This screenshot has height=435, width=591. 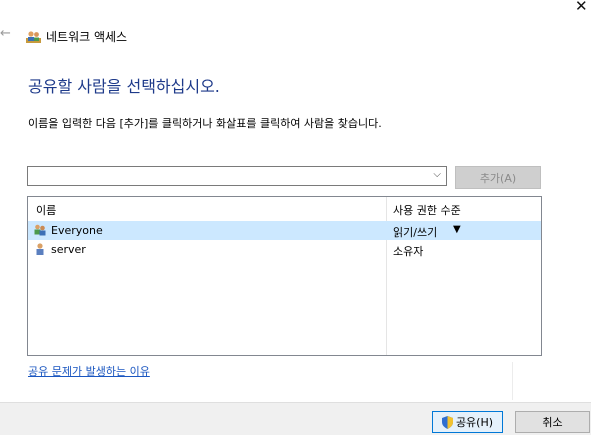 What do you see at coordinates (408, 251) in the screenshot?
I see `row-permission: 소유자` at bounding box center [408, 251].